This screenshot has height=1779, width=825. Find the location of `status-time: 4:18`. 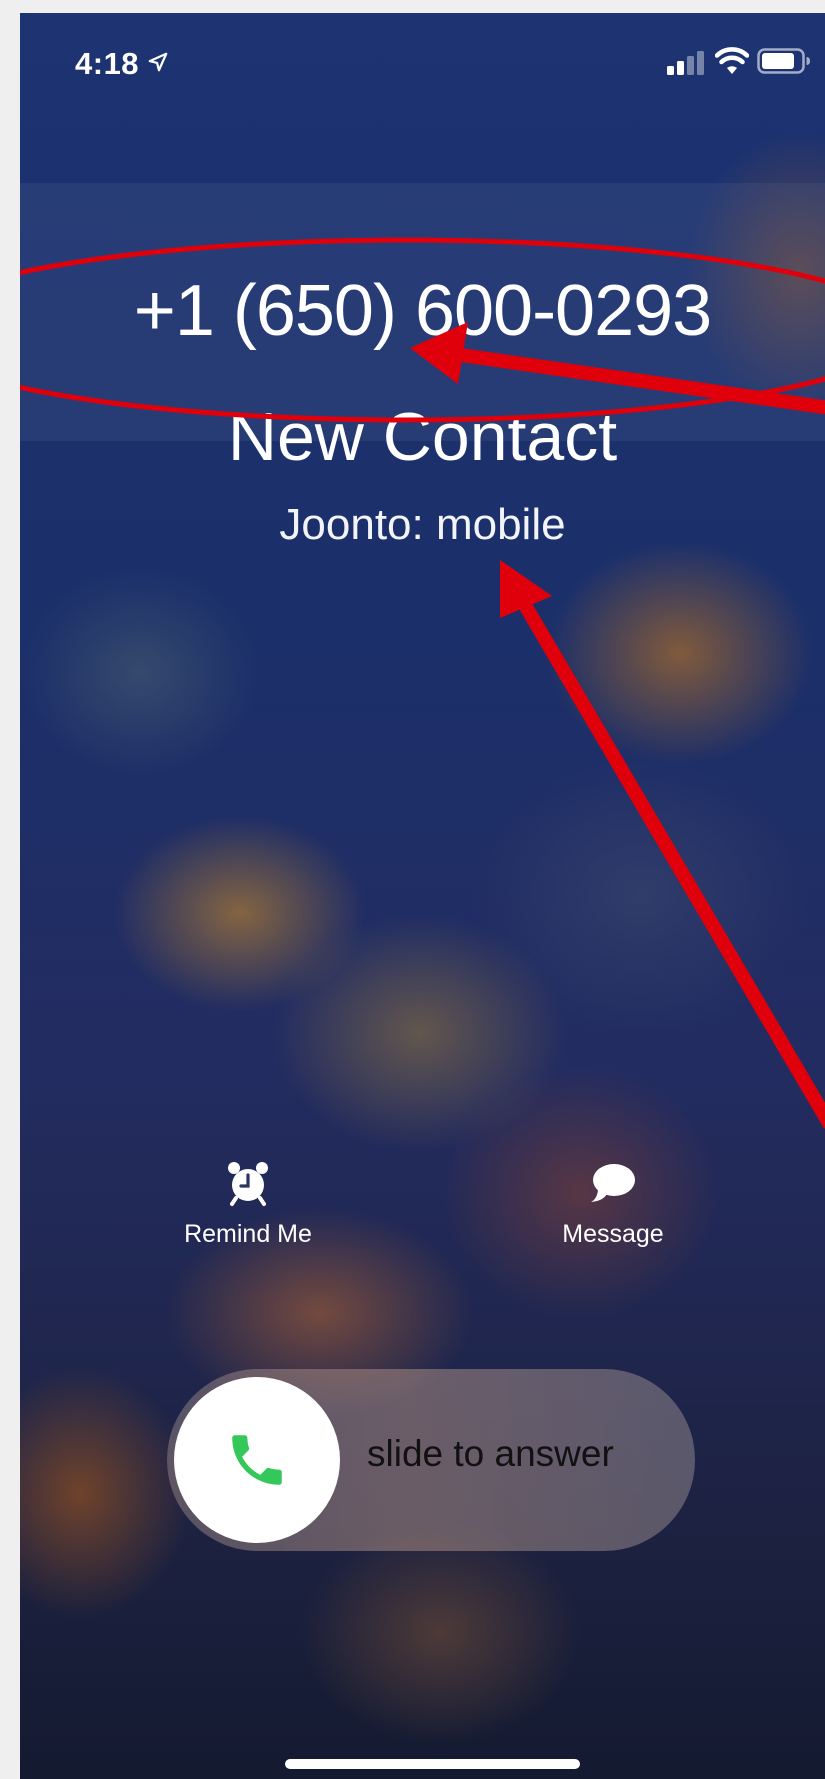

status-time: 4:18 is located at coordinates (107, 63).